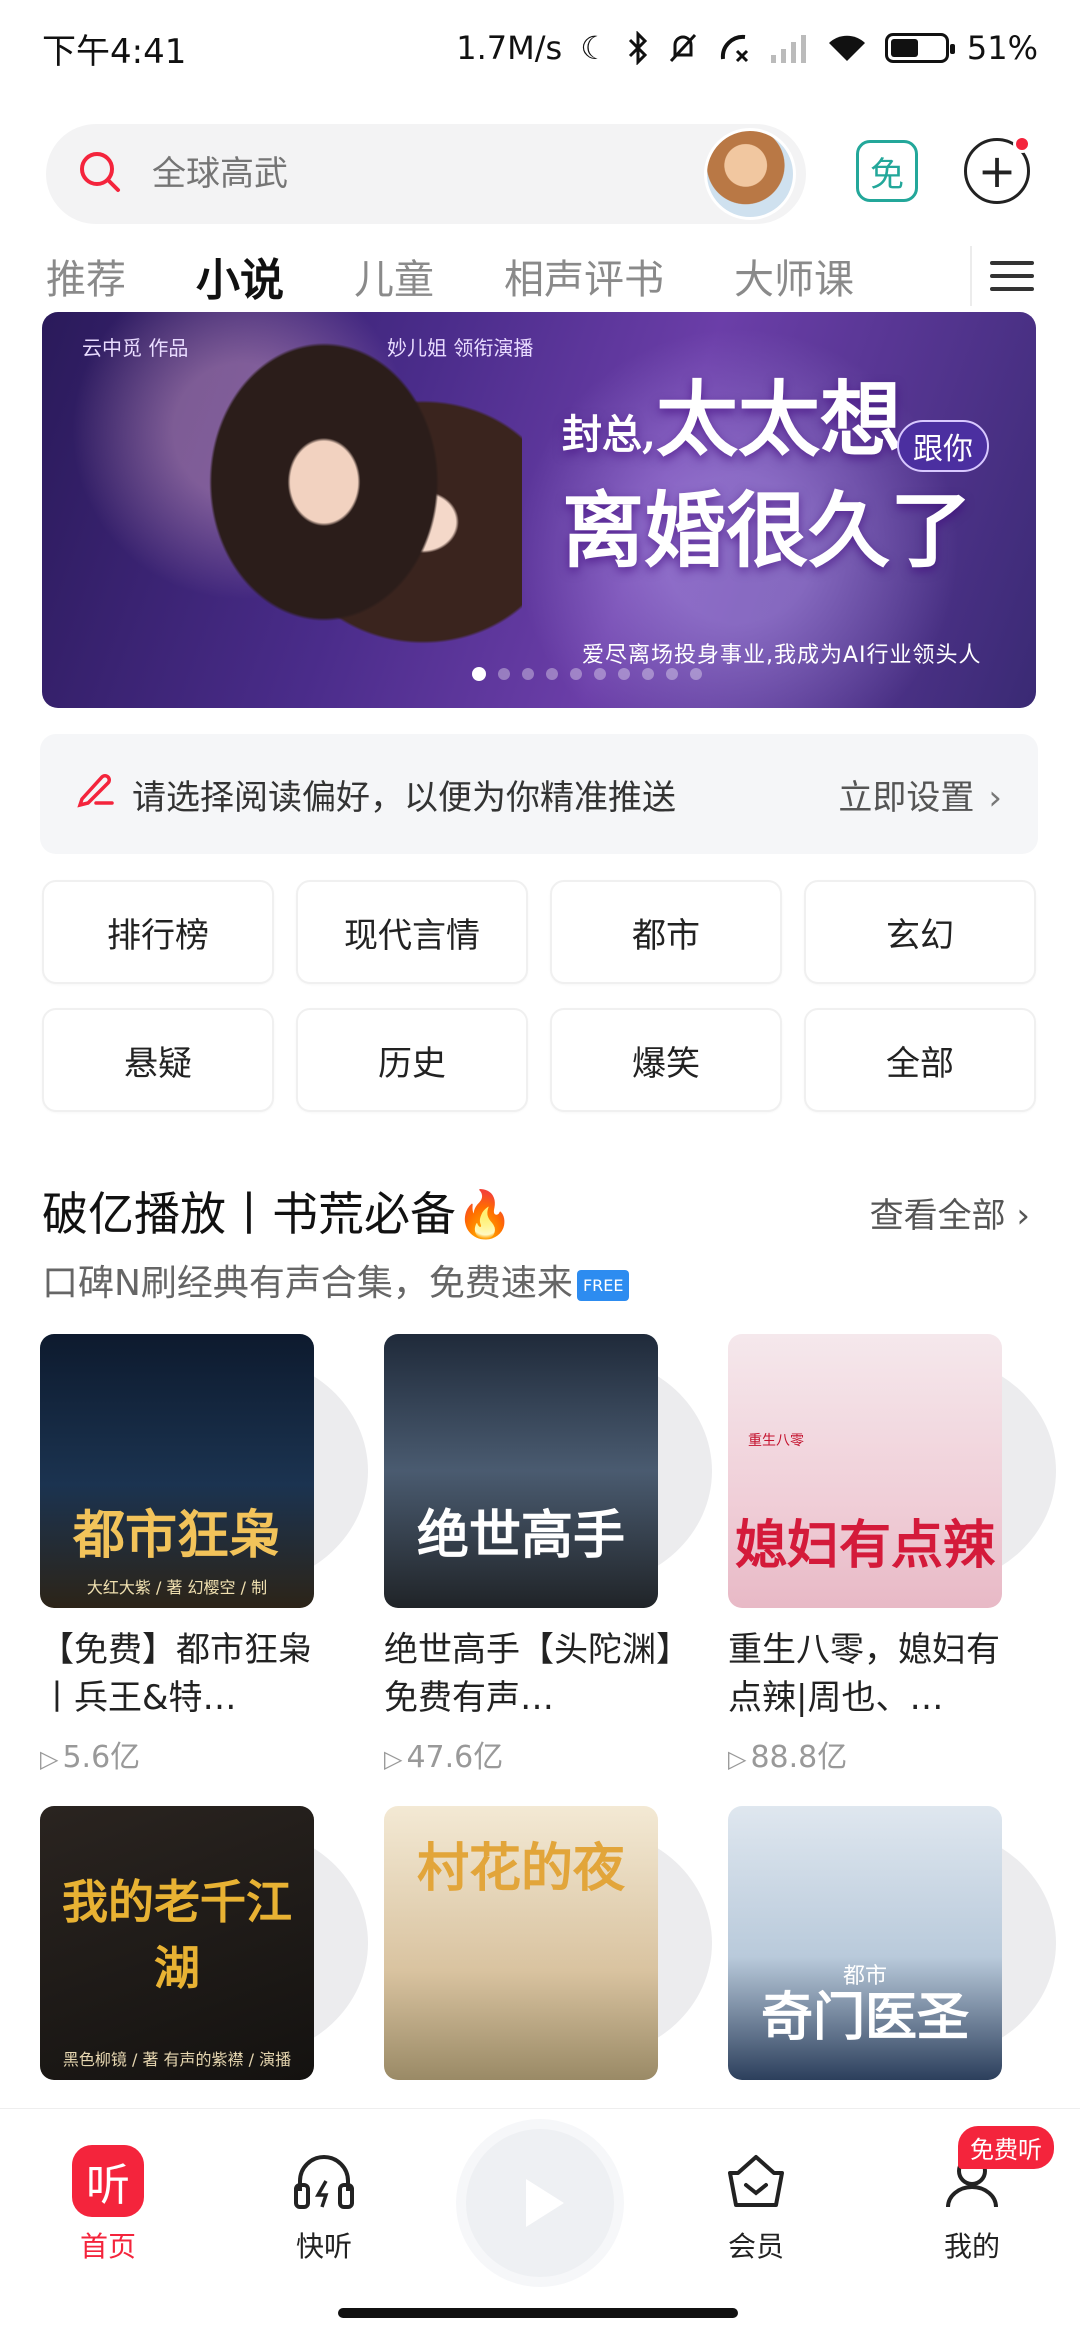  Describe the element at coordinates (750, 174) in the screenshot. I see `search-avatar-icon` at that location.